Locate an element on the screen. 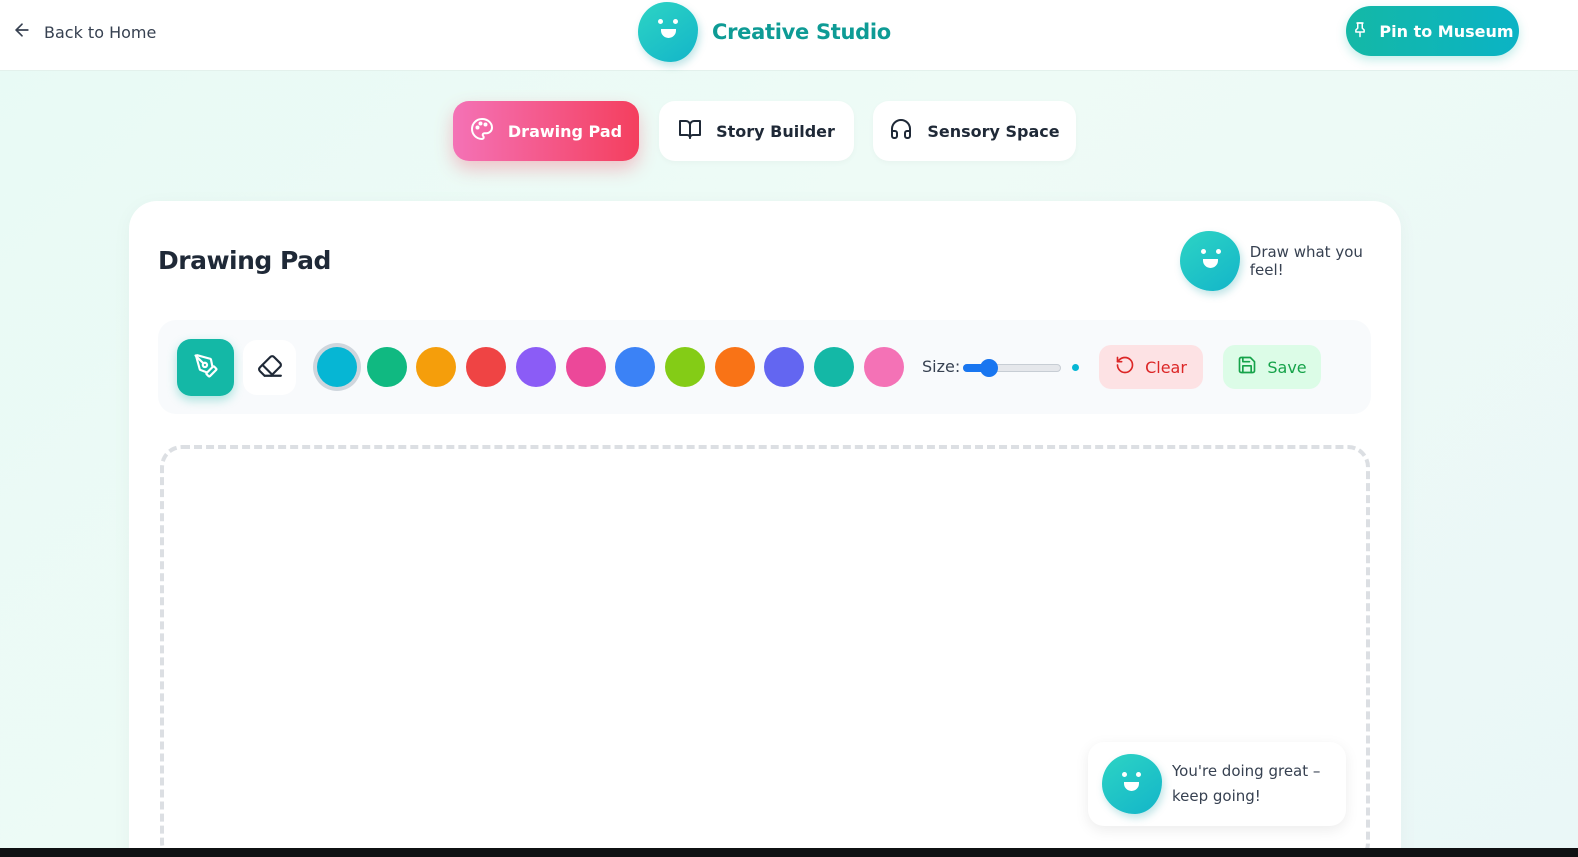  eraser-tool-button is located at coordinates (269, 367).